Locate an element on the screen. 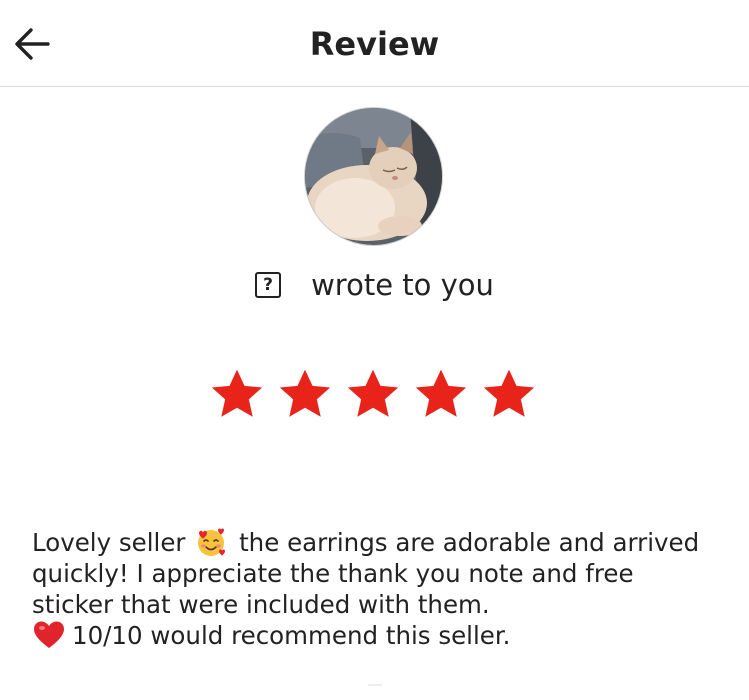 This screenshot has height=700, width=749. avatar is located at coordinates (373, 176).